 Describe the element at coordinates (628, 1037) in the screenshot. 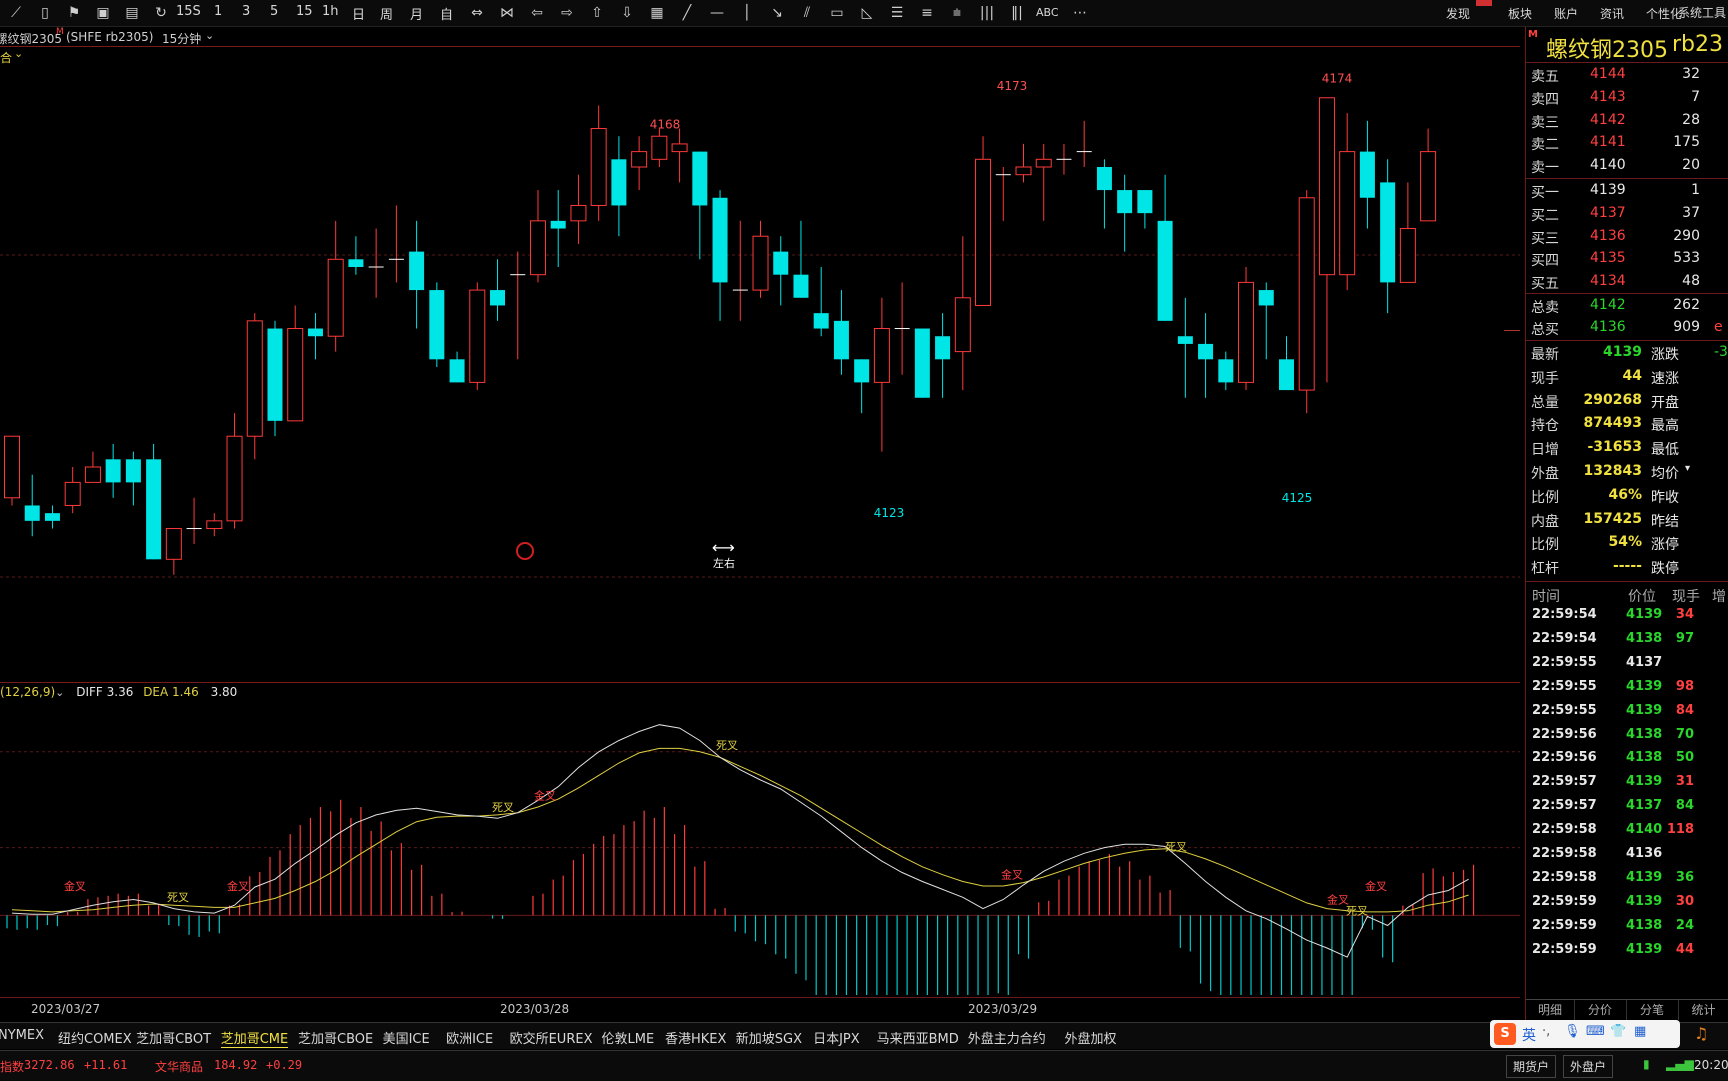

I see `exchange-tab: 伦敦LME` at that location.